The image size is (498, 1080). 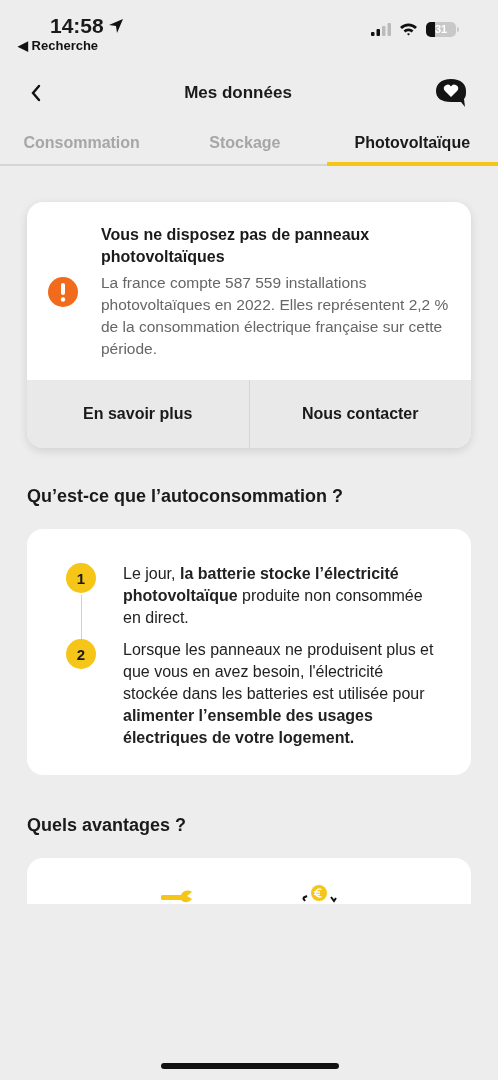 I want to click on alert-action-button: Nous contacter, so click(x=359, y=414).